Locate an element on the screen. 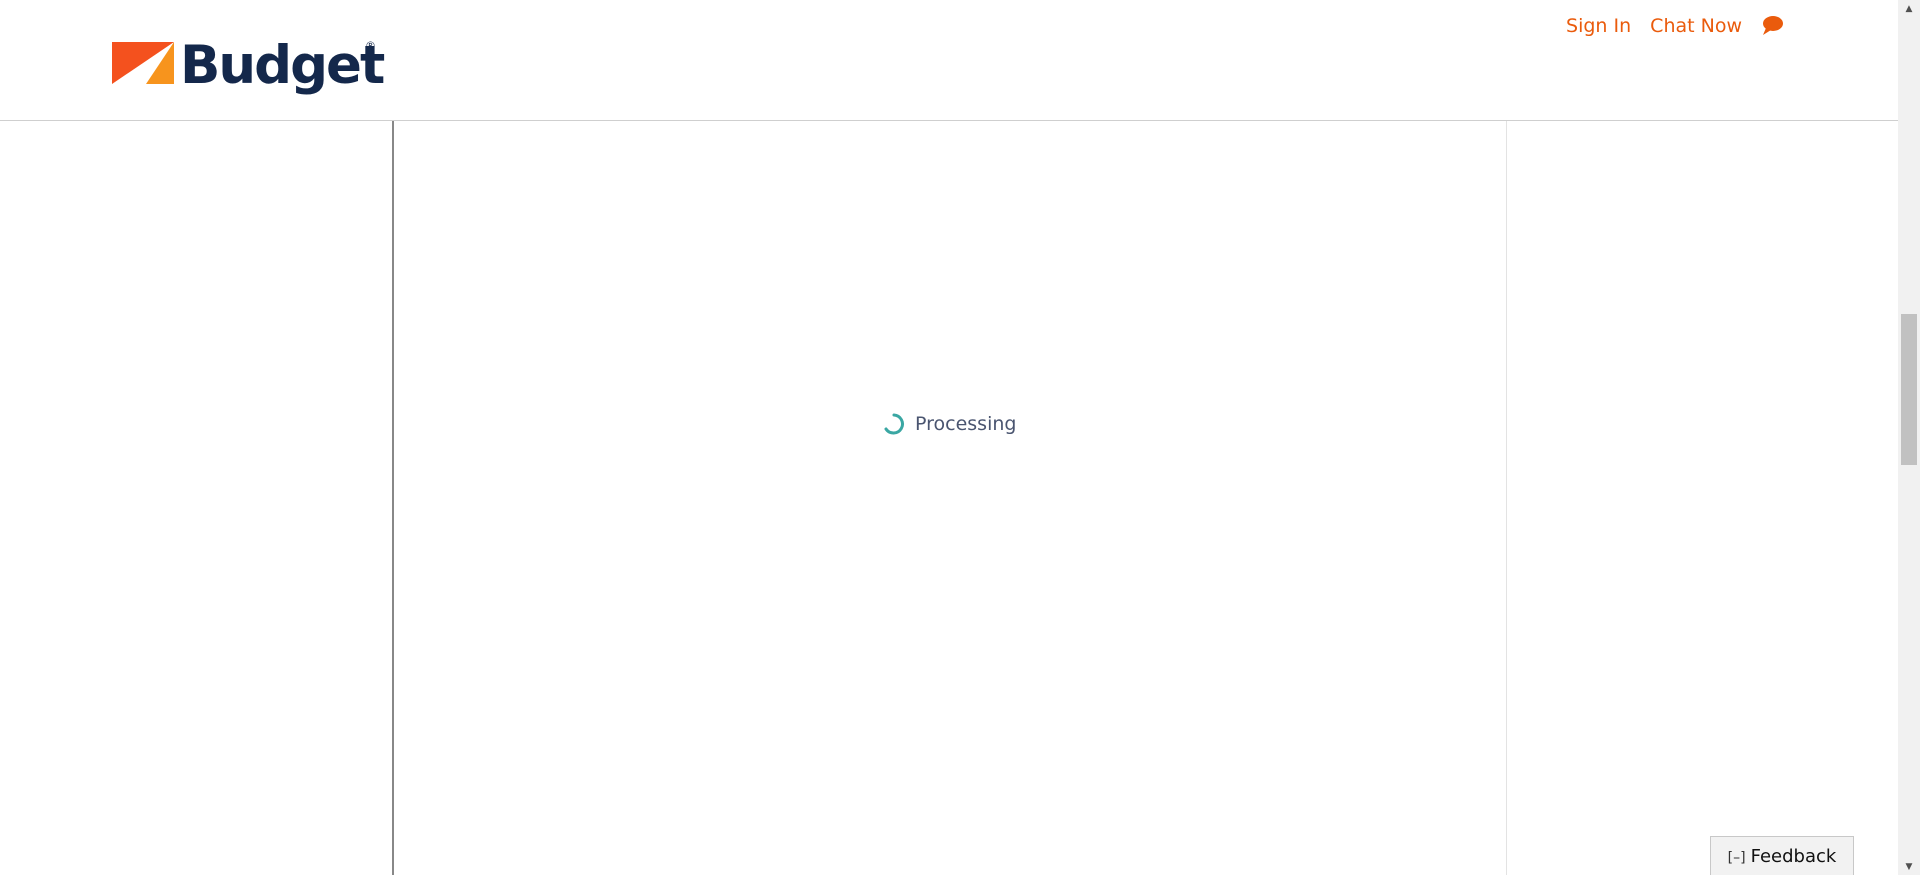 Image resolution: width=1920 pixels, height=875 pixels. feedback-label: Feedback is located at coordinates (1793, 856).